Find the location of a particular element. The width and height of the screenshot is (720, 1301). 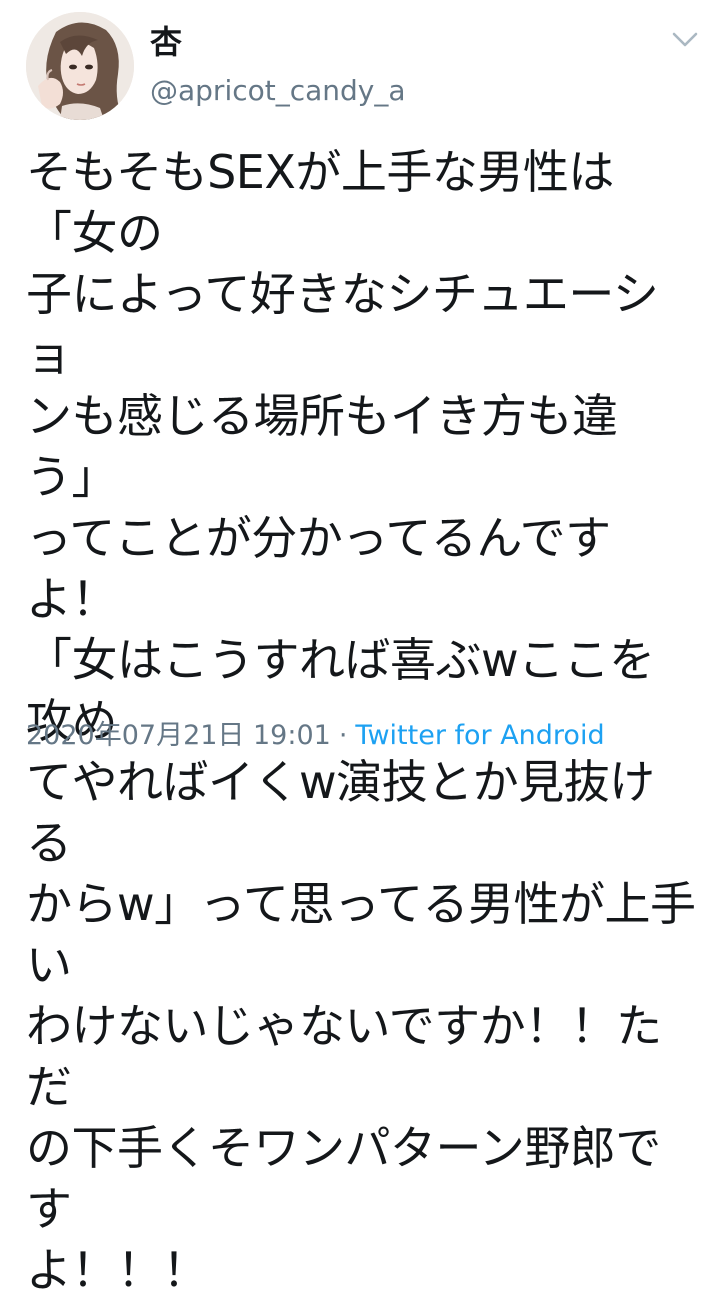

chevron-down-icon is located at coordinates (685, 40).